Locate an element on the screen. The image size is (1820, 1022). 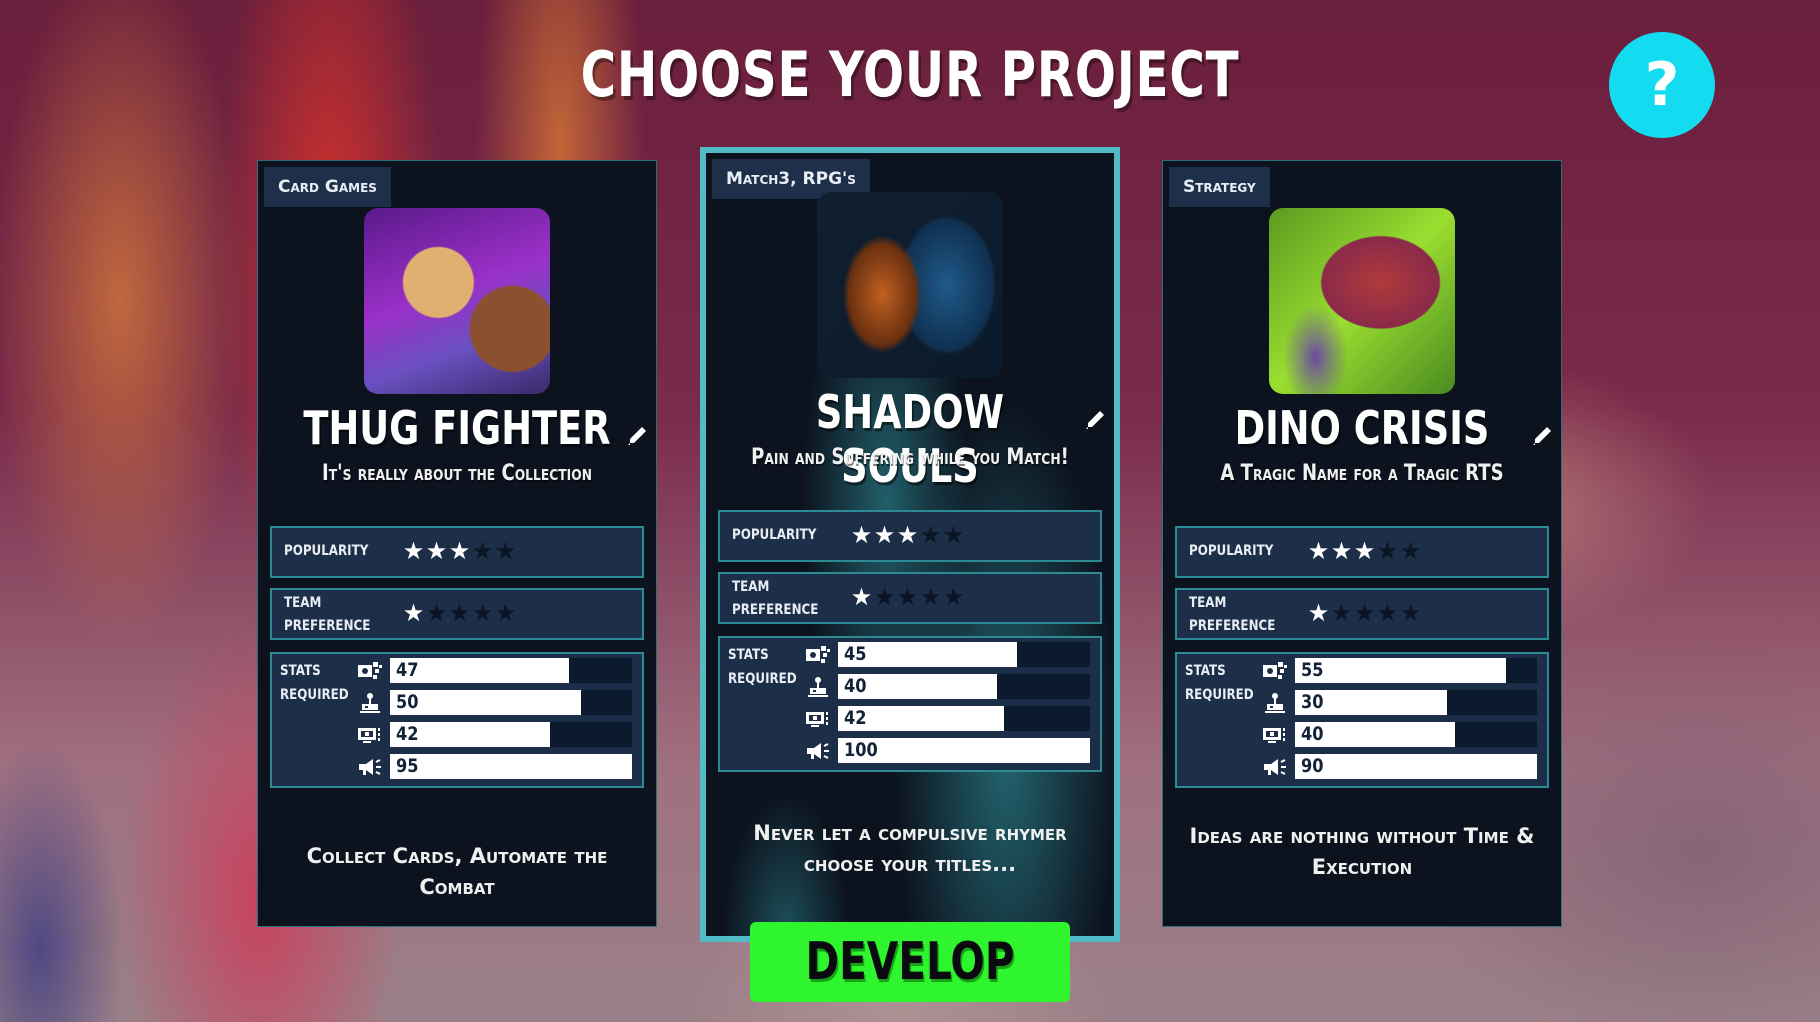
stat-row: 90 is located at coordinates (1399, 766).